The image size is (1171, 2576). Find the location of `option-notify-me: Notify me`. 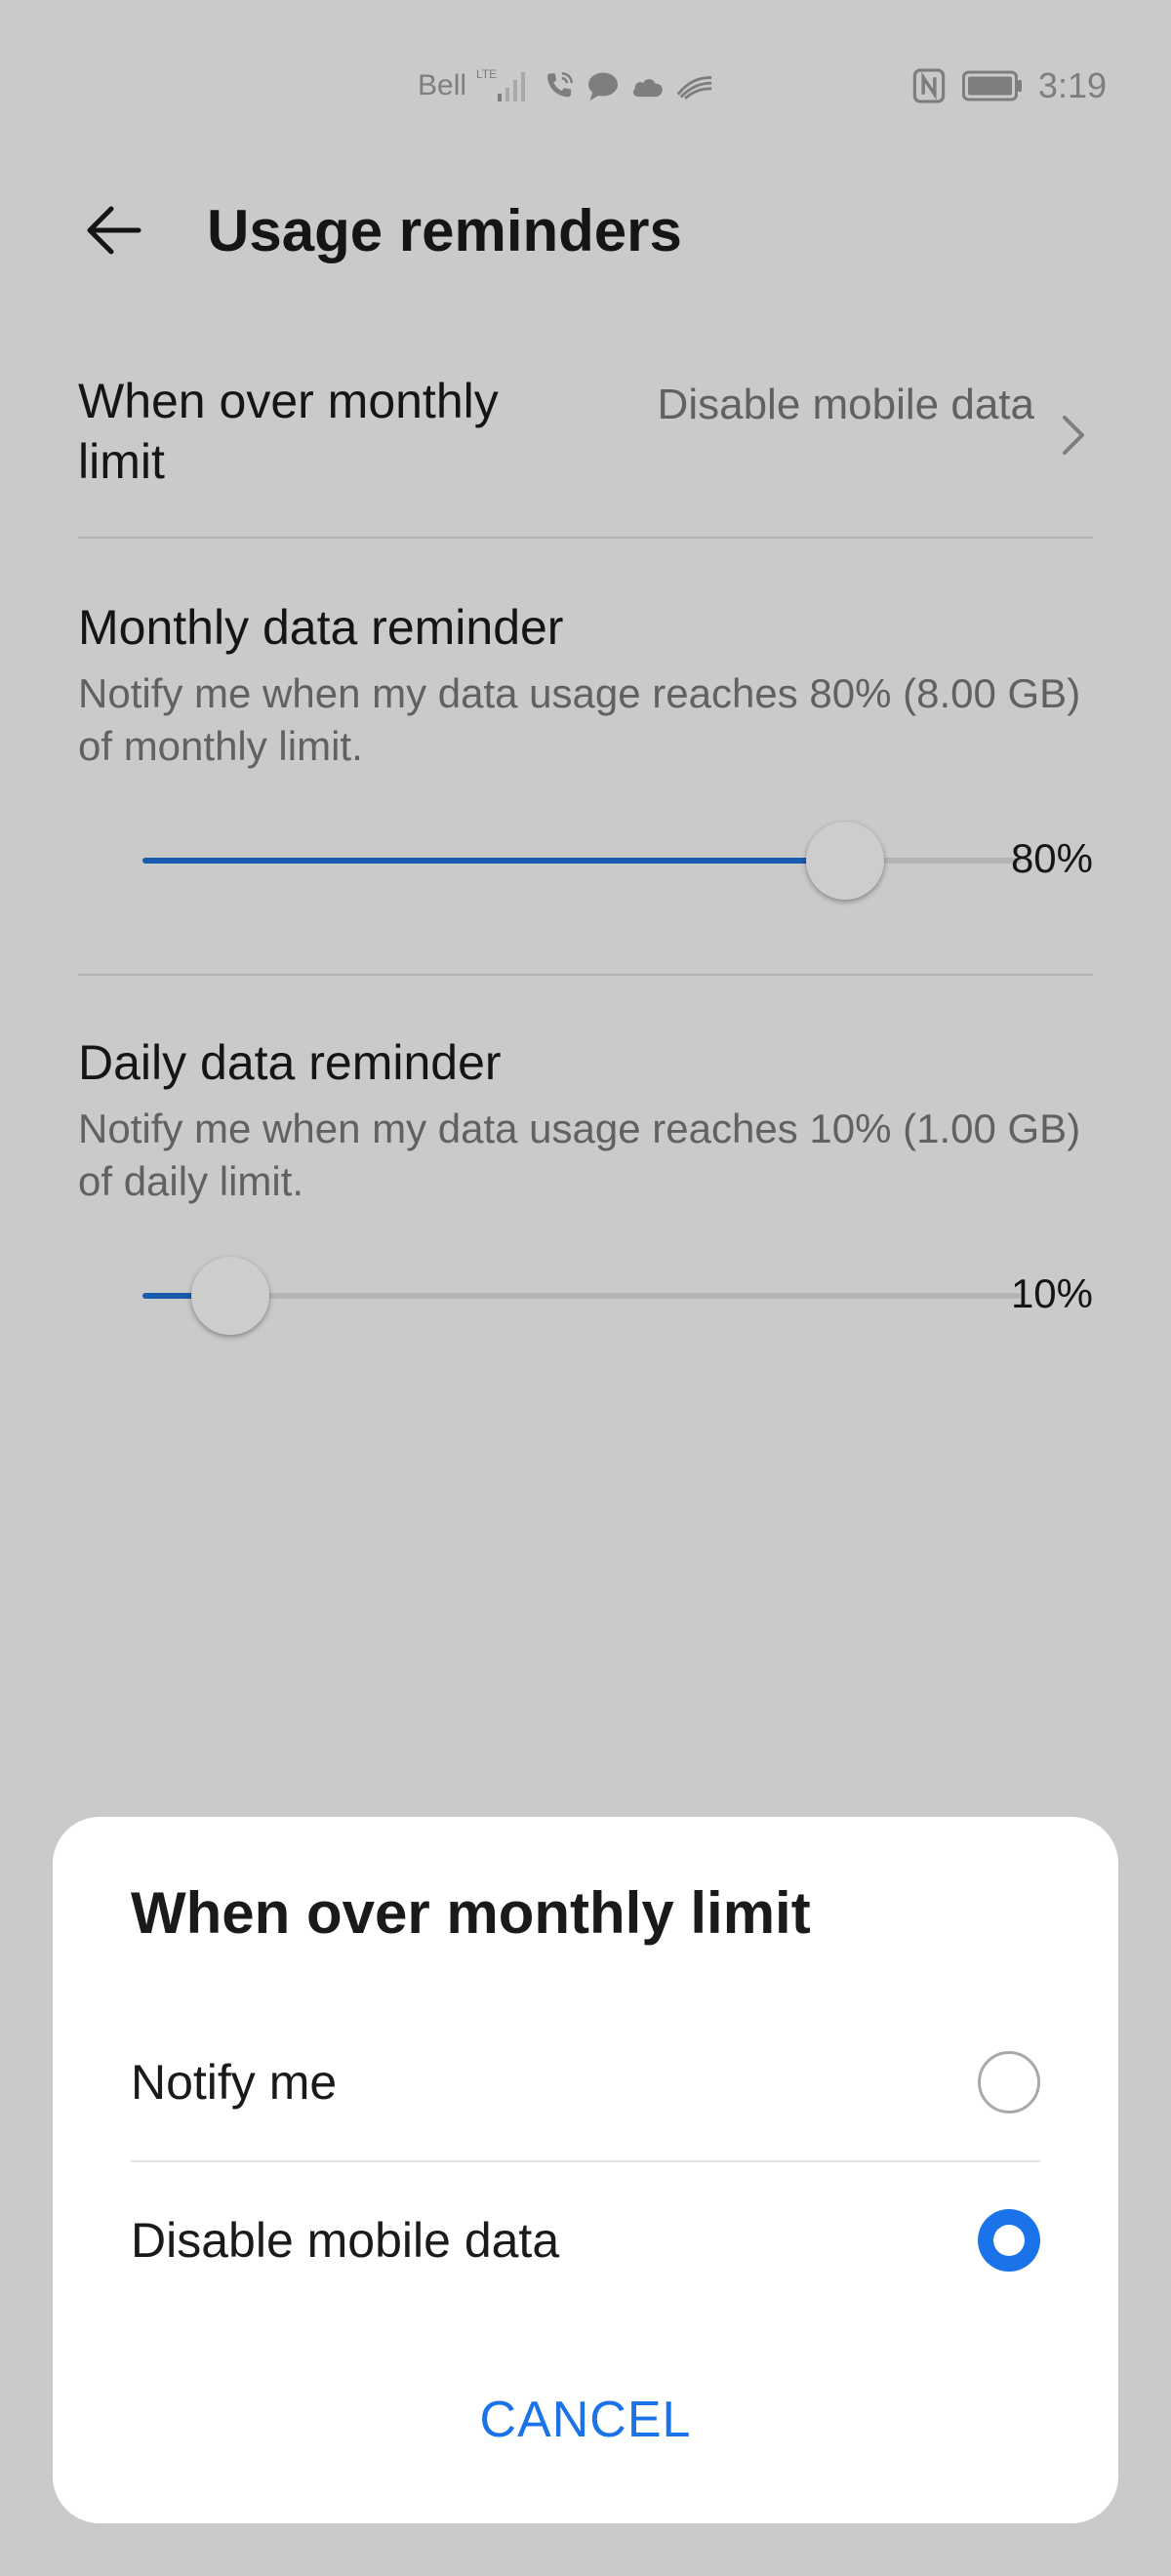

option-notify-me: Notify me is located at coordinates (585, 2082).